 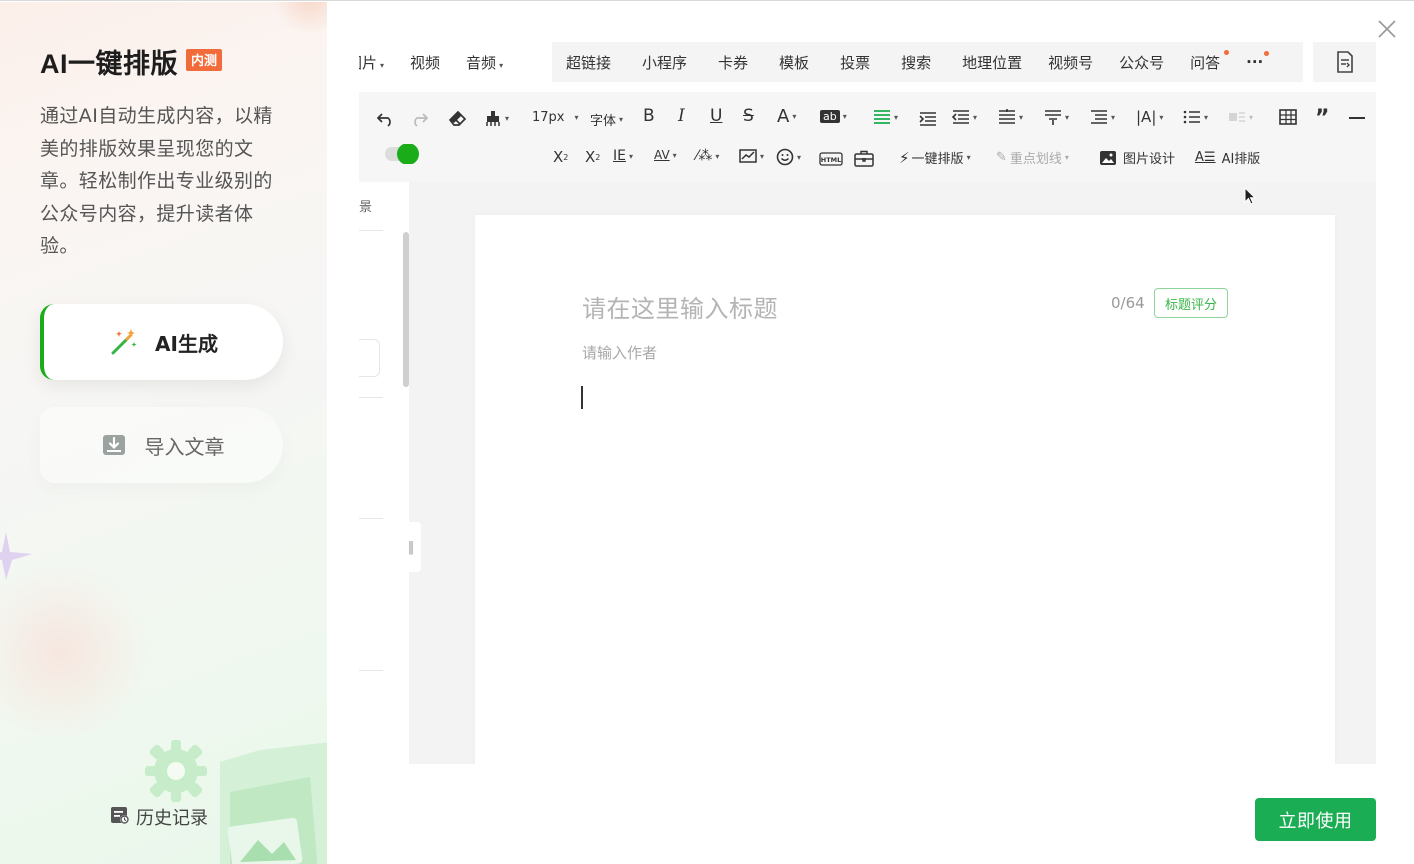 I want to click on import-icon, so click(x=114, y=445).